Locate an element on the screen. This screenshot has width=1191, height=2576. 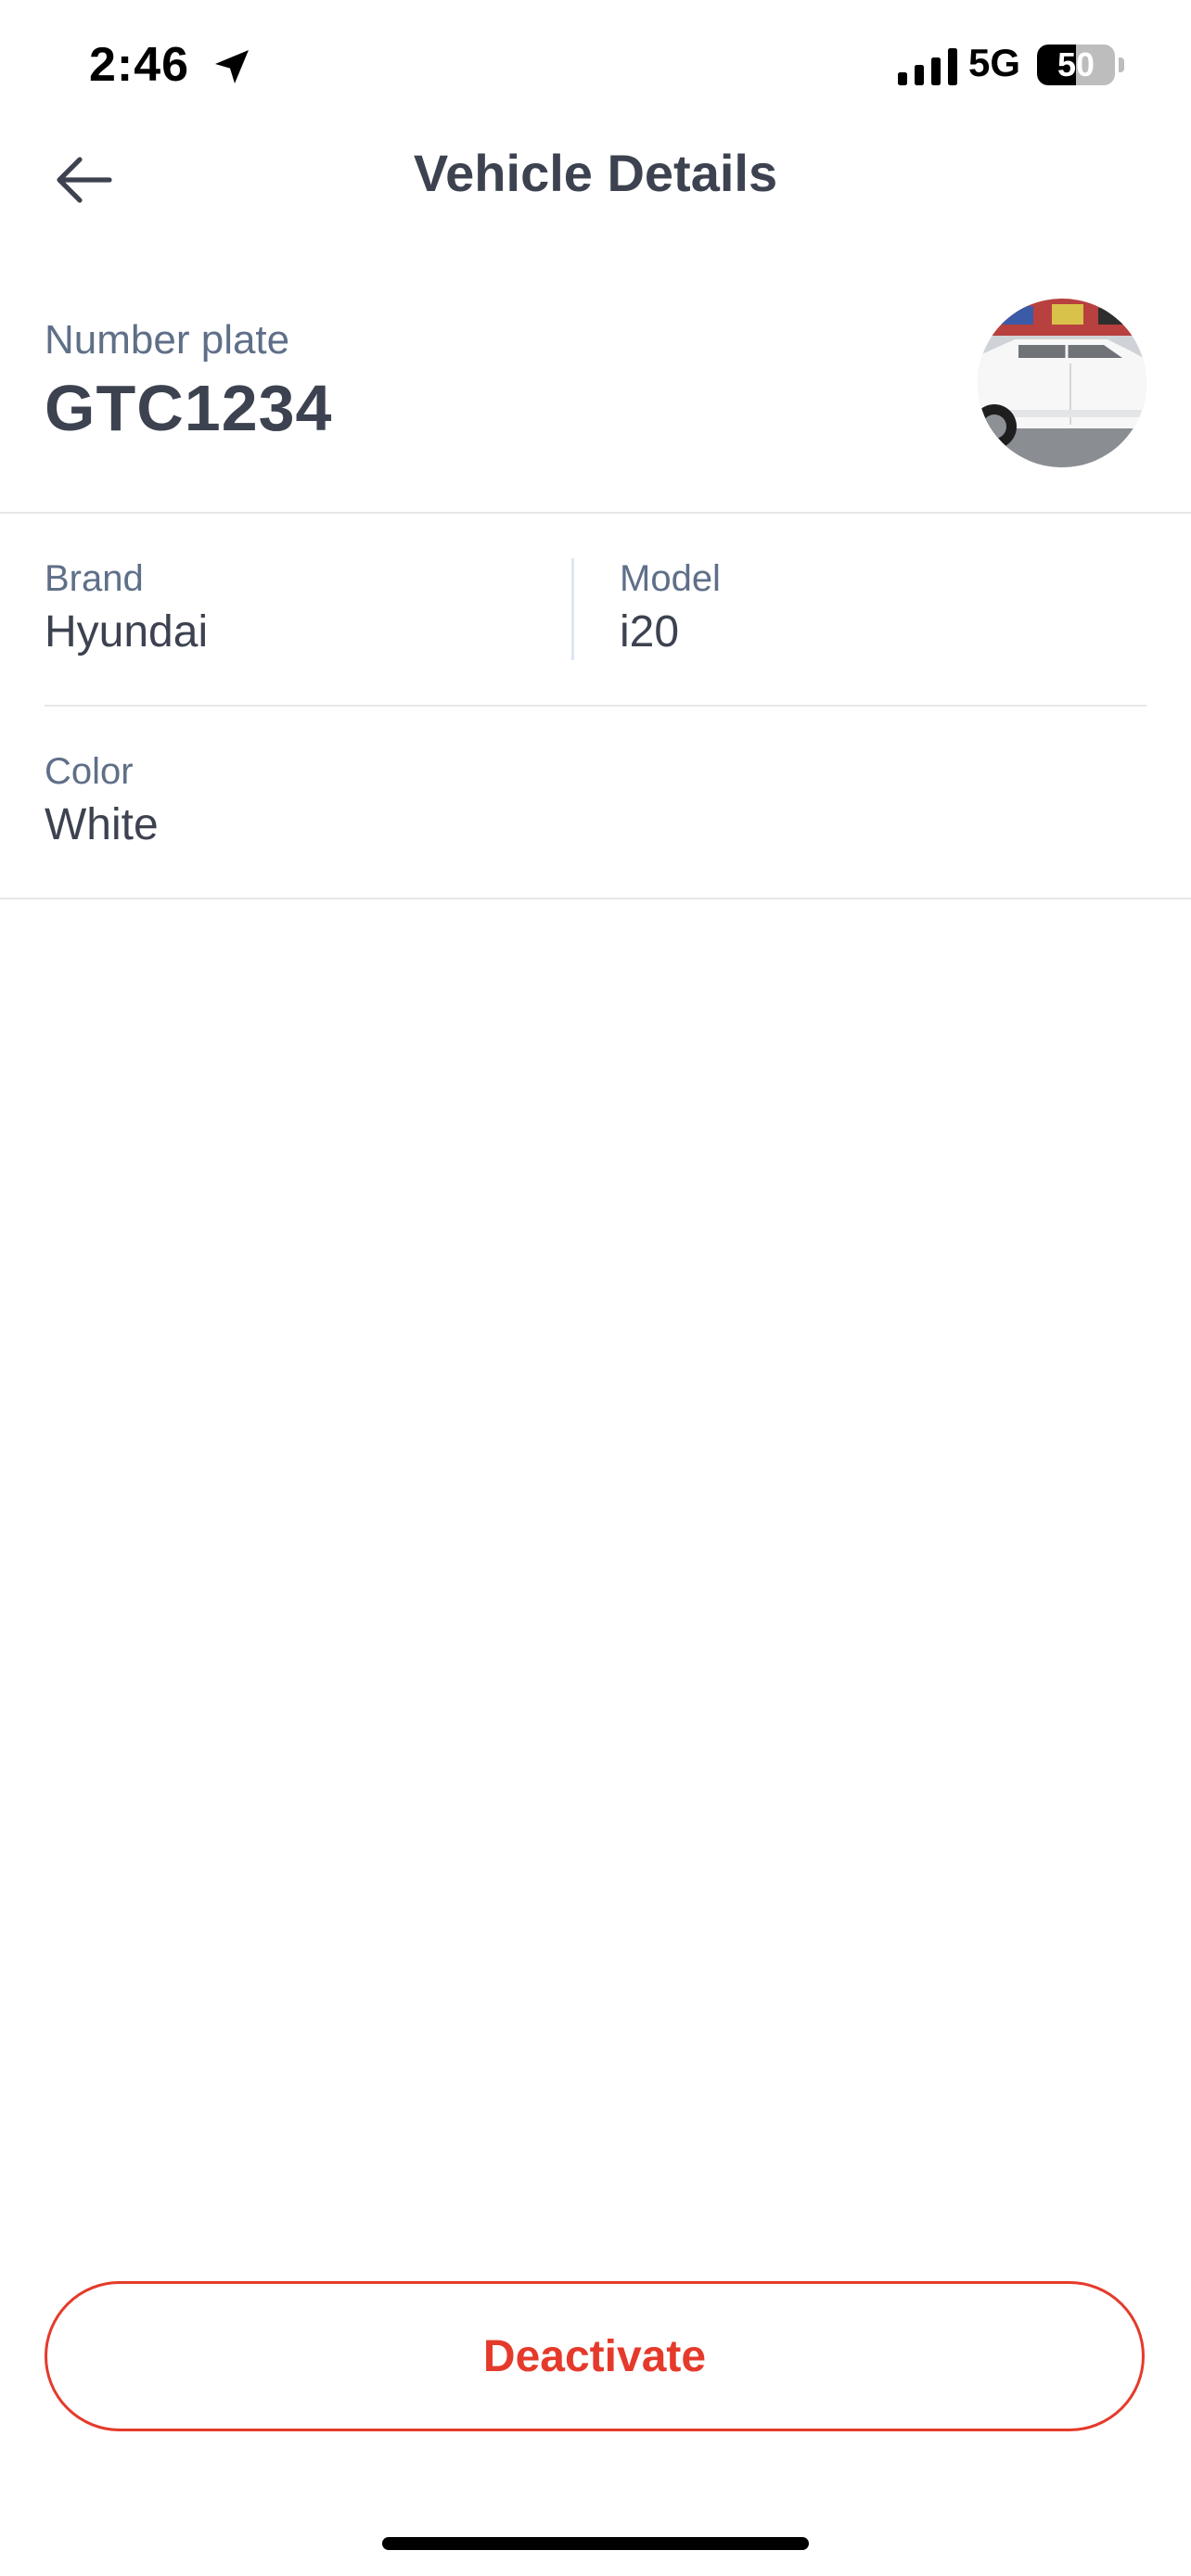
brand-value: Hyundai is located at coordinates (127, 632).